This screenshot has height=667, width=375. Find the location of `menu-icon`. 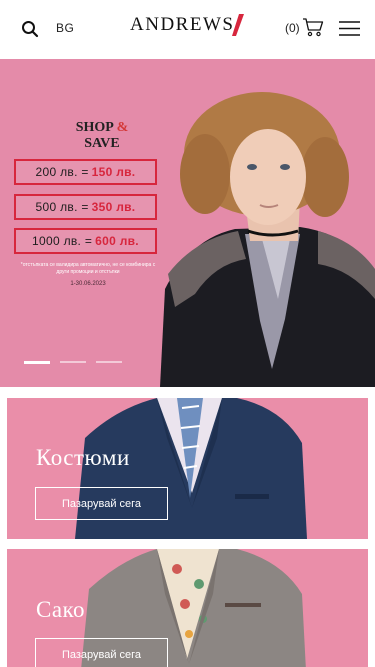

menu-icon is located at coordinates (349, 28).